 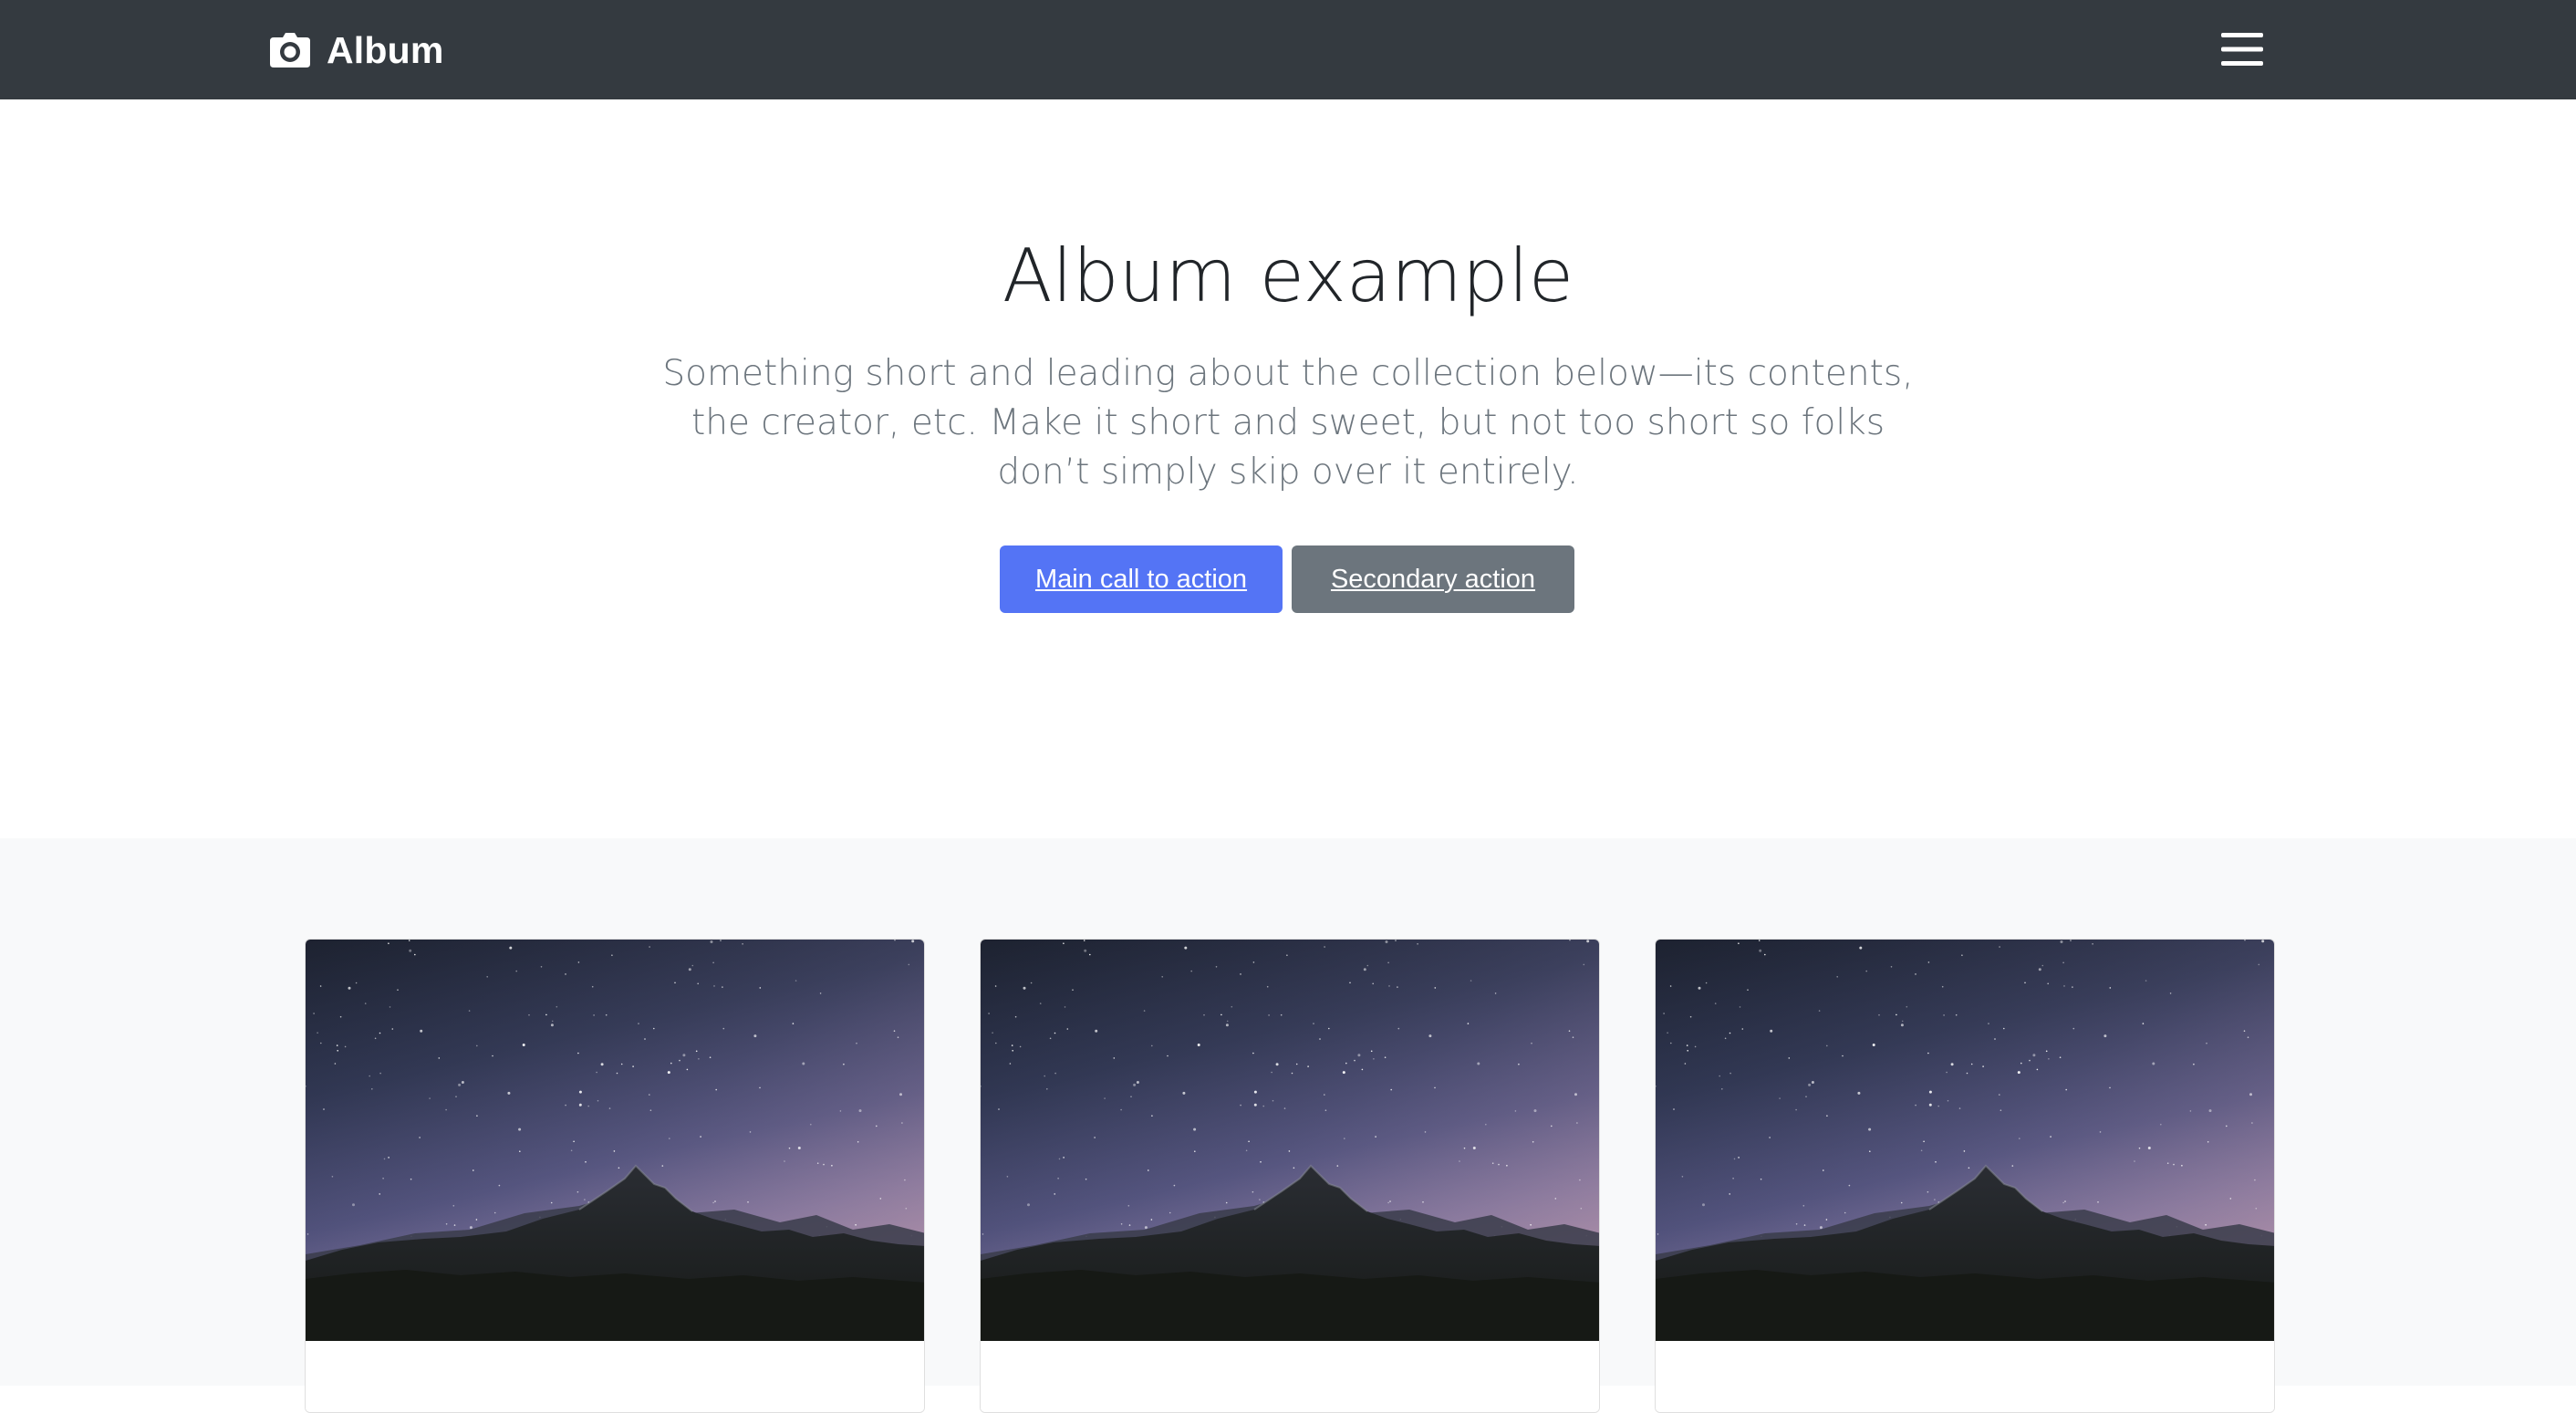 I want to click on navbar: Album, so click(x=1288, y=50).